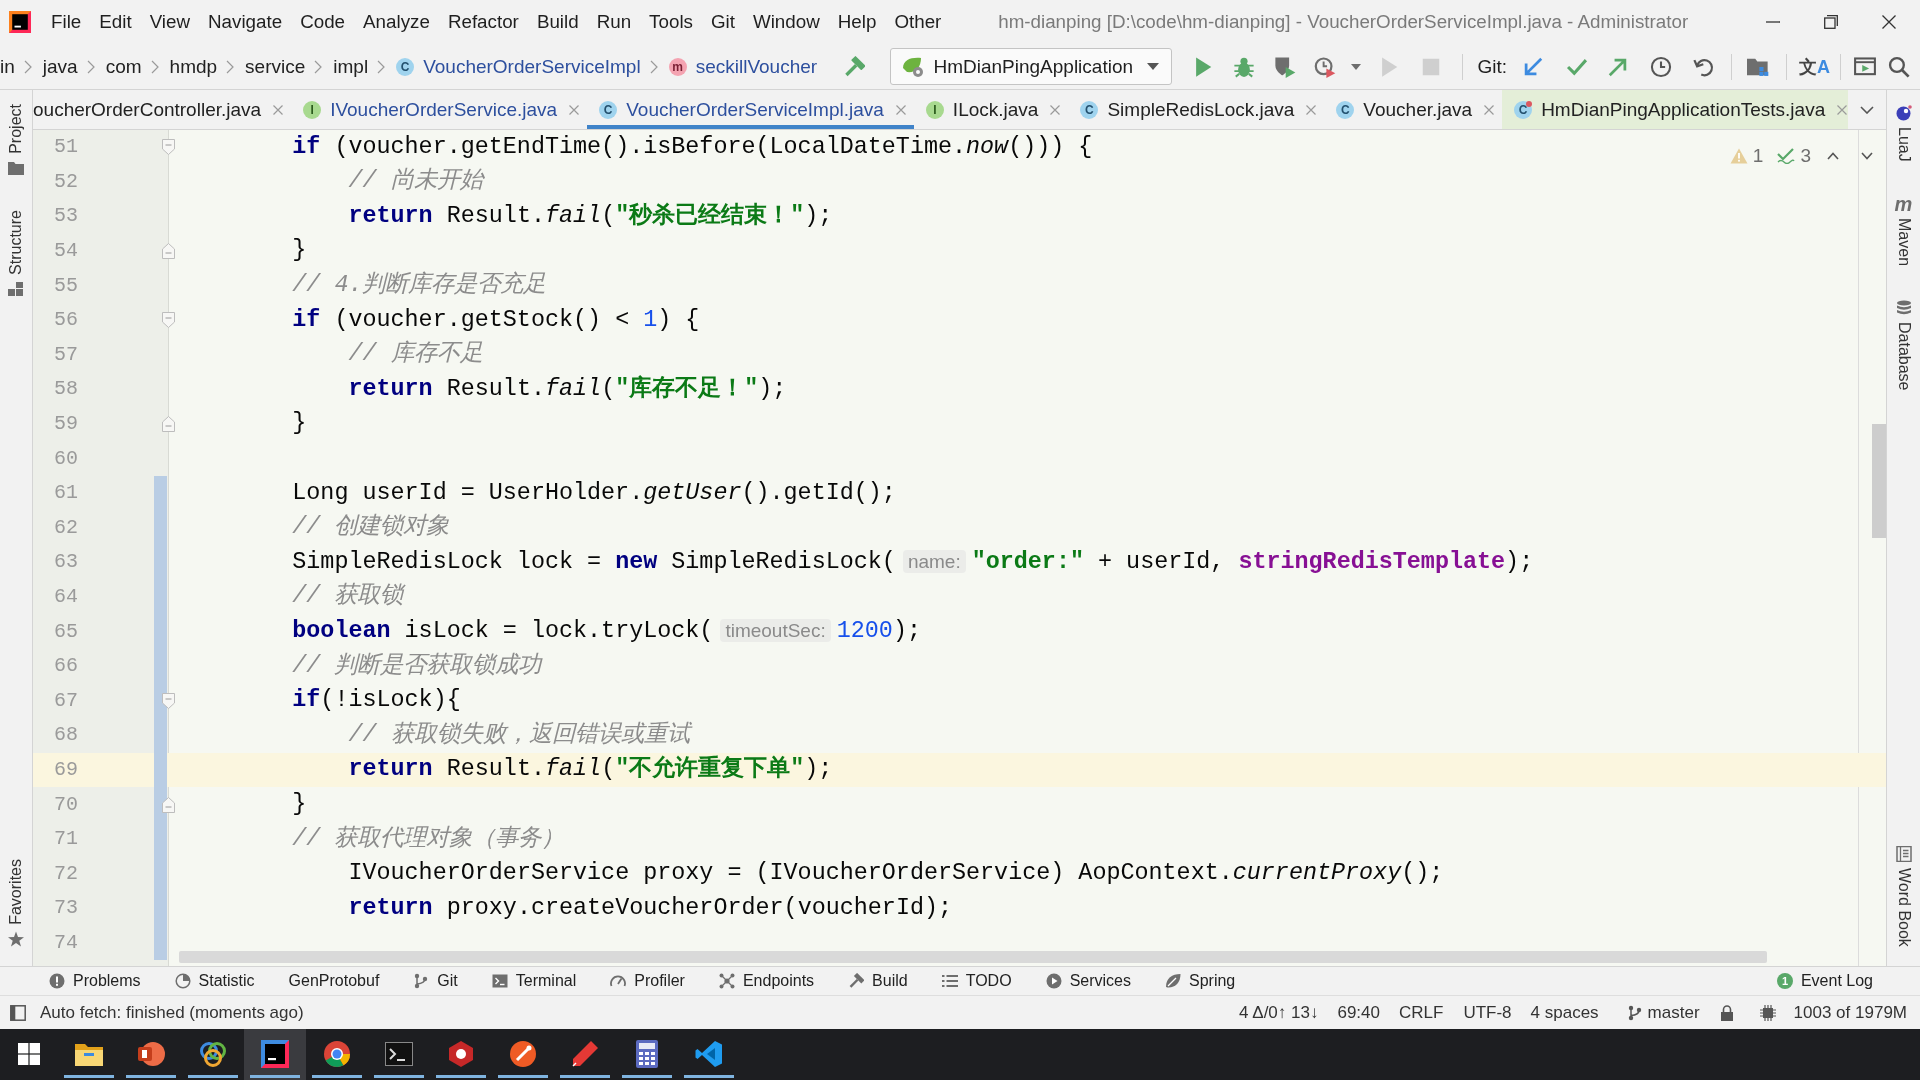 This screenshot has height=1080, width=1920. What do you see at coordinates (1899, 66) in the screenshot?
I see `search-icon` at bounding box center [1899, 66].